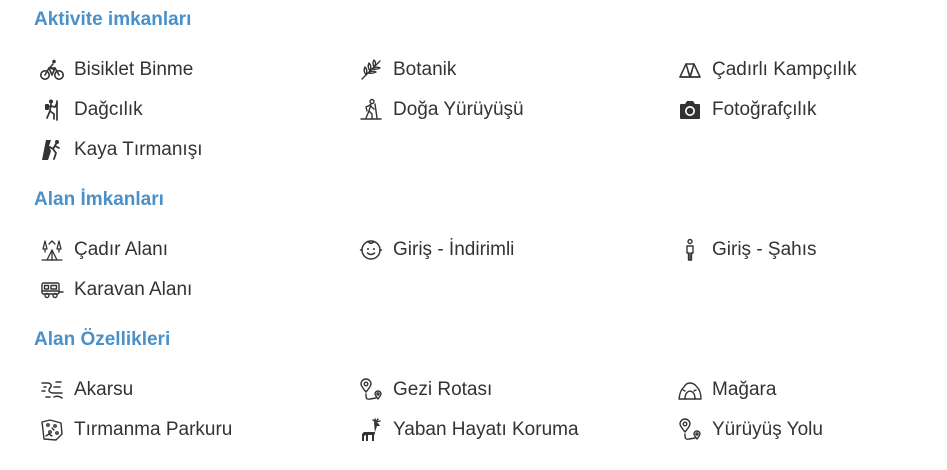  I want to click on feature-item-wildlife-protection: Yaban Hayatı Koruma, so click(468, 430).